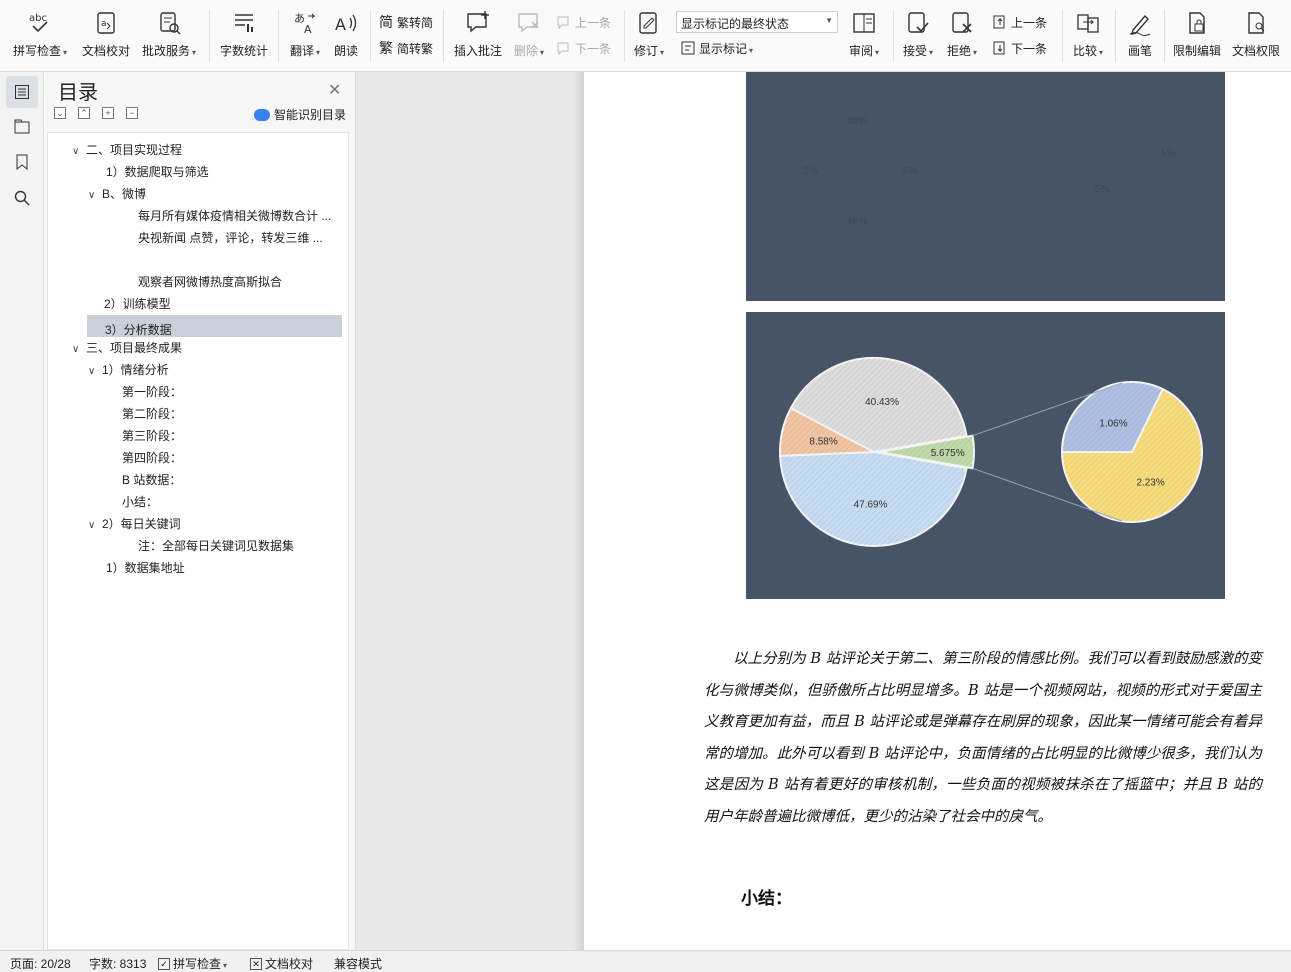  I want to click on toc-item: 2）训练模型, so click(223, 304).